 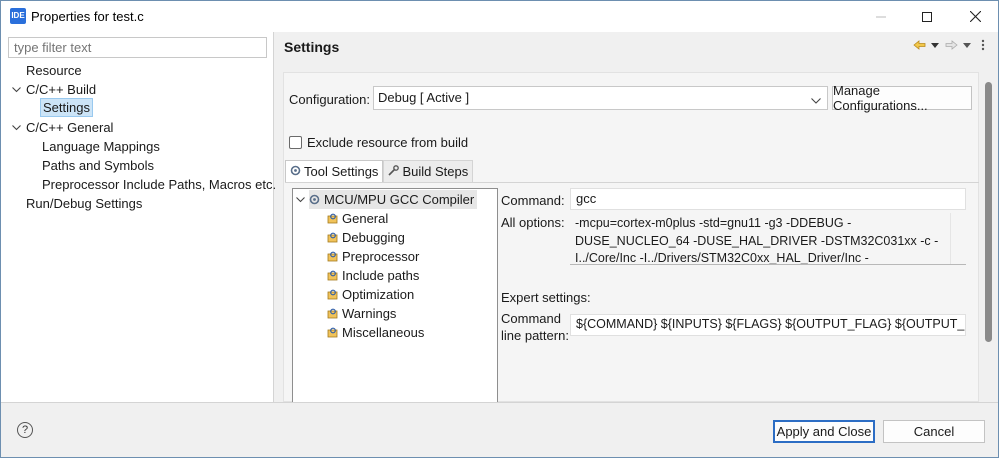 I want to click on tab-build-steps: Build Steps, so click(x=428, y=171).